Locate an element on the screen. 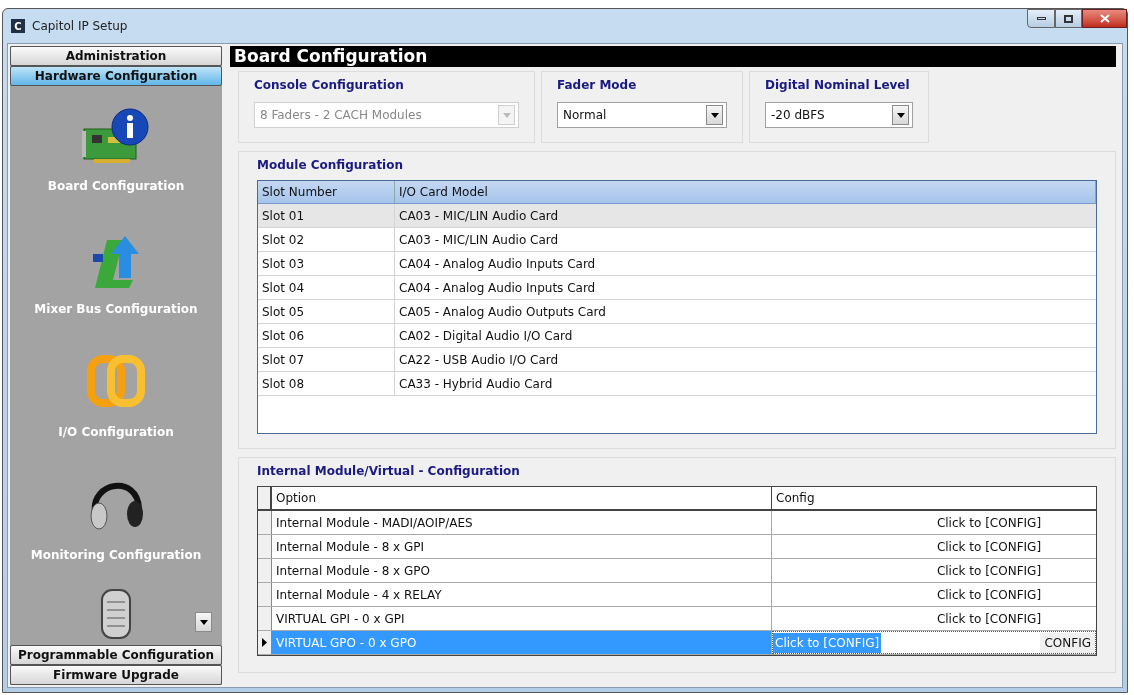 This screenshot has height=695, width=1134. table-row: Slot 05 CA05 - Analog Audio Outputs Card is located at coordinates (677, 312).